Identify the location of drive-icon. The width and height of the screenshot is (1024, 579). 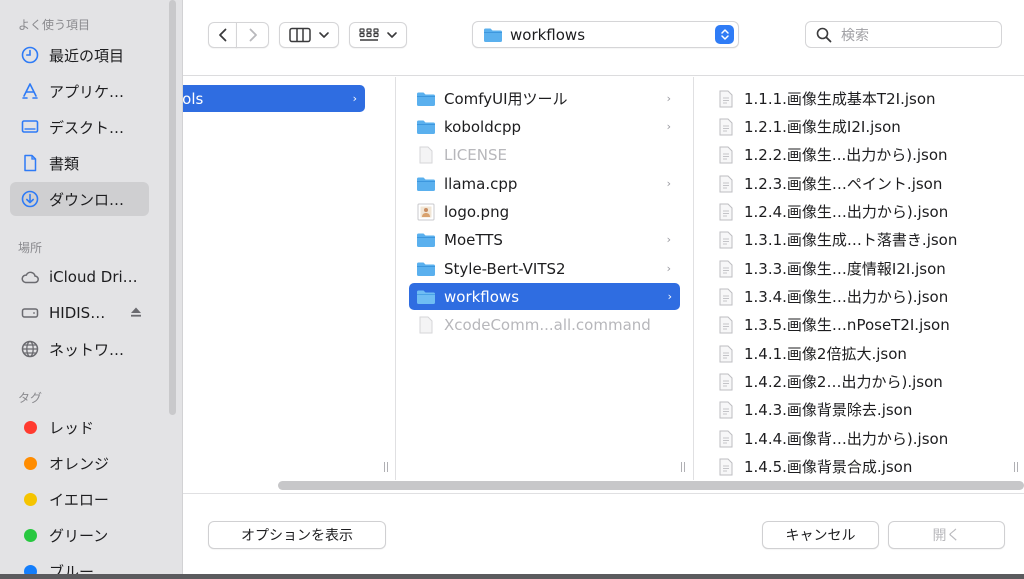
(30, 313).